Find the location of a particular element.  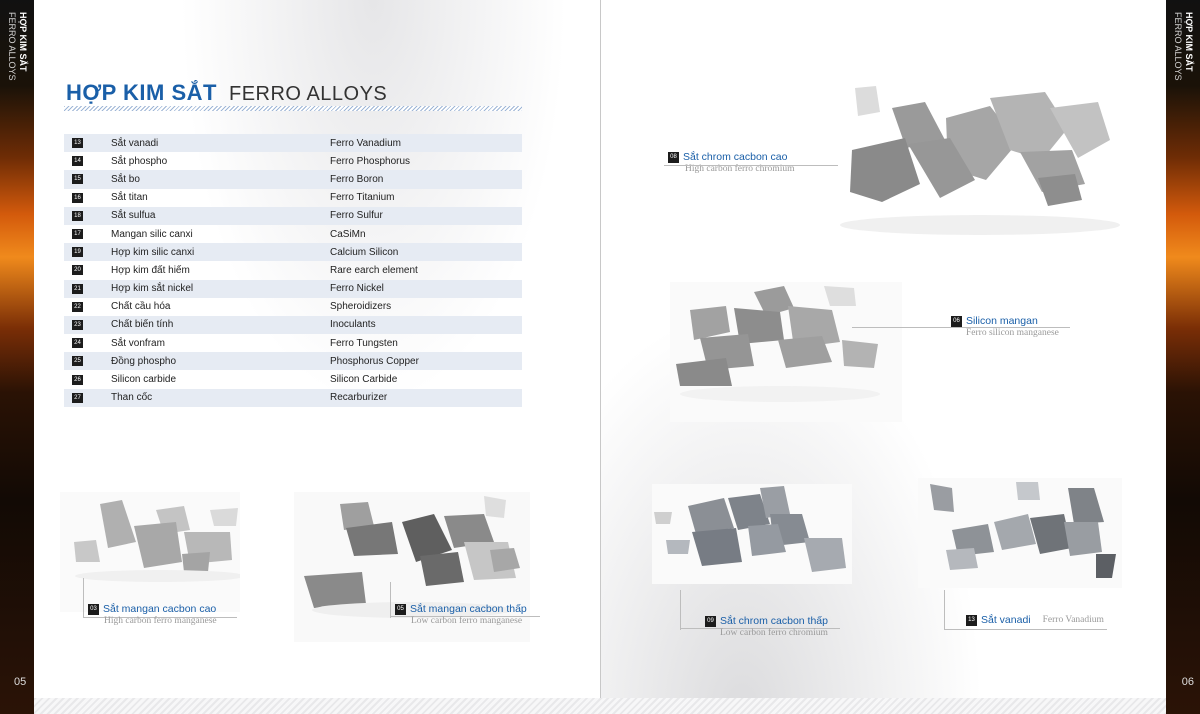

table-row: 19 Hợp kim silic canxi Calcium Silicon is located at coordinates (293, 252).